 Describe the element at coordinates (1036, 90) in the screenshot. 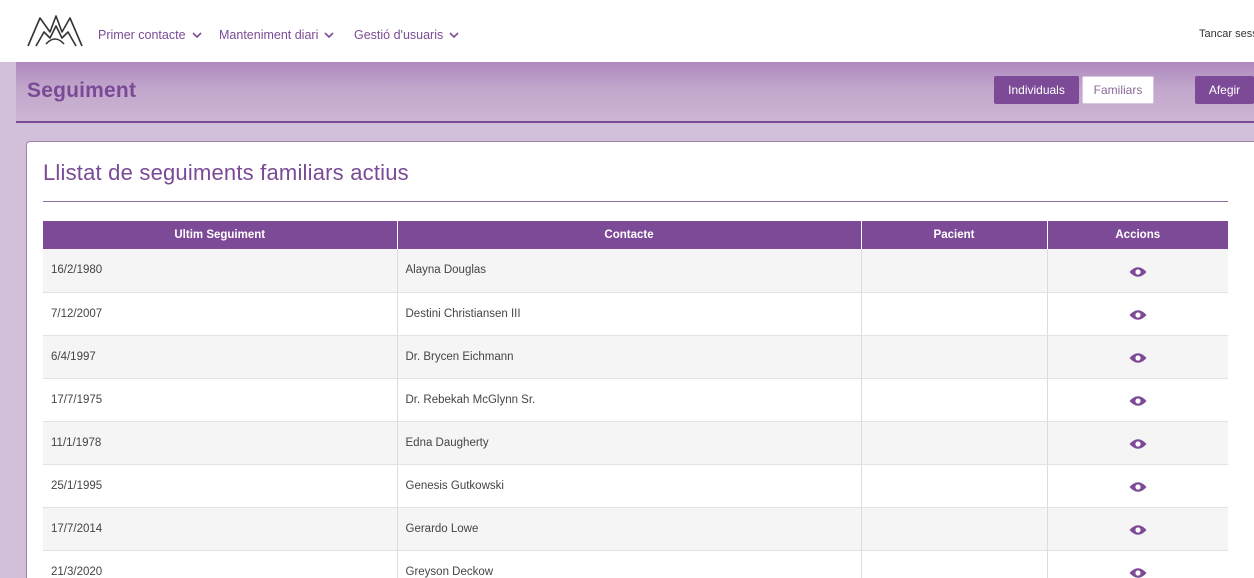

I see `individuals-button: Individuals` at that location.